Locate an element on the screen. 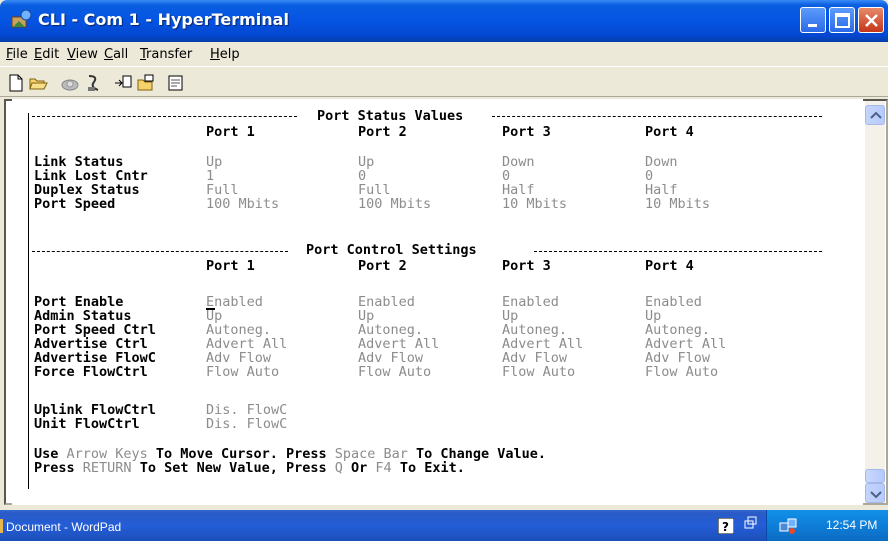 This screenshot has height=541, width=888. close-button is located at coordinates (871, 20).